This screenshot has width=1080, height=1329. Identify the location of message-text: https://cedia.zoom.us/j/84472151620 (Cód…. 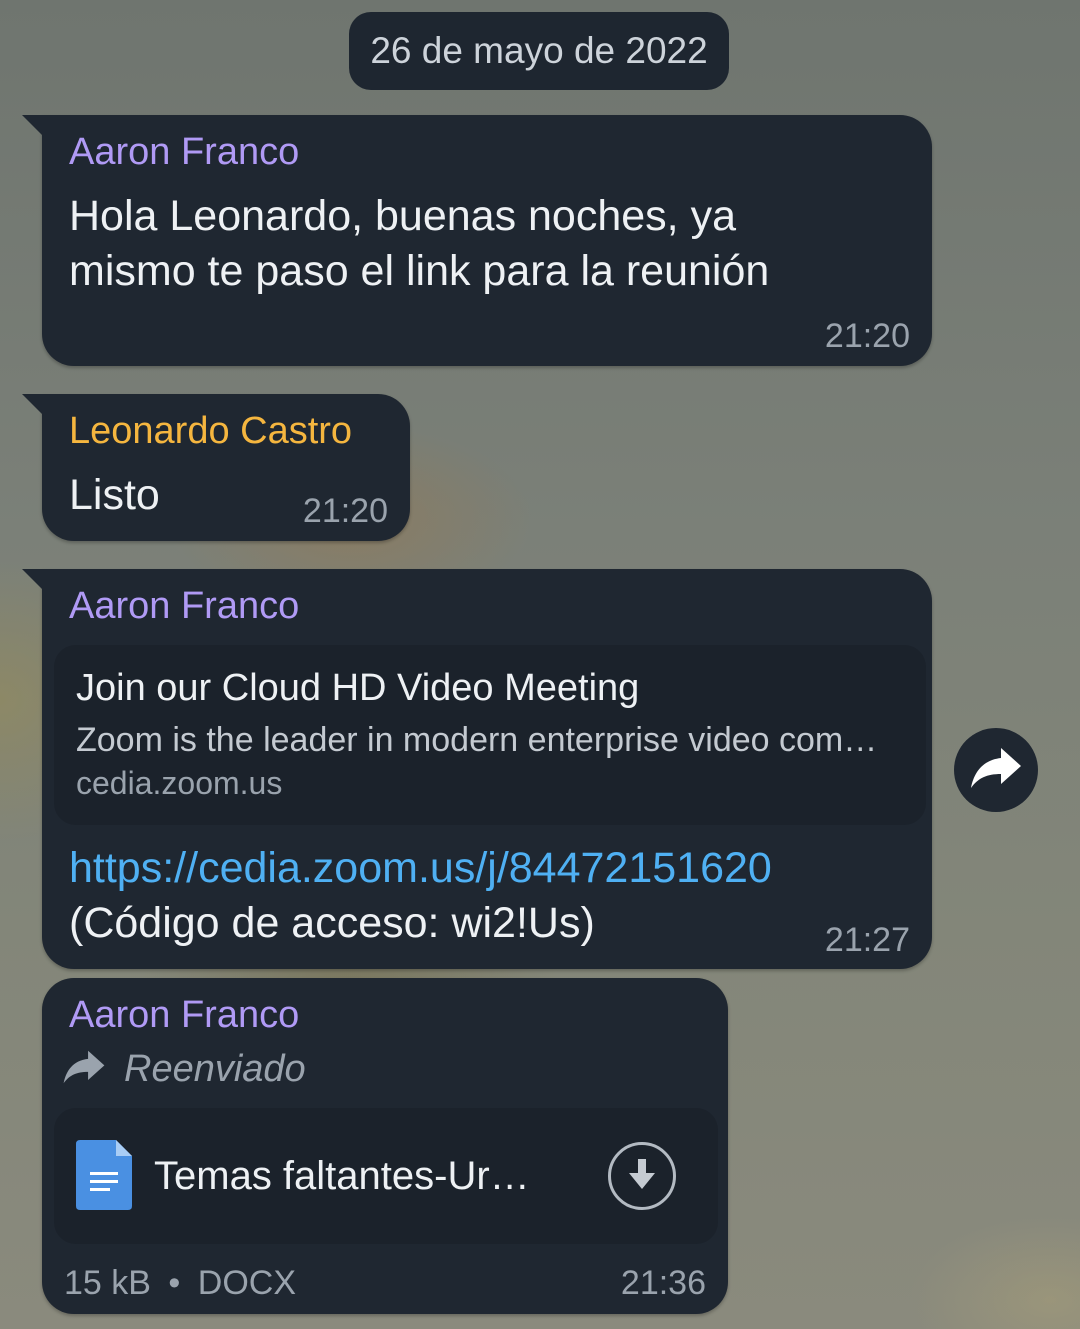
(420, 896).